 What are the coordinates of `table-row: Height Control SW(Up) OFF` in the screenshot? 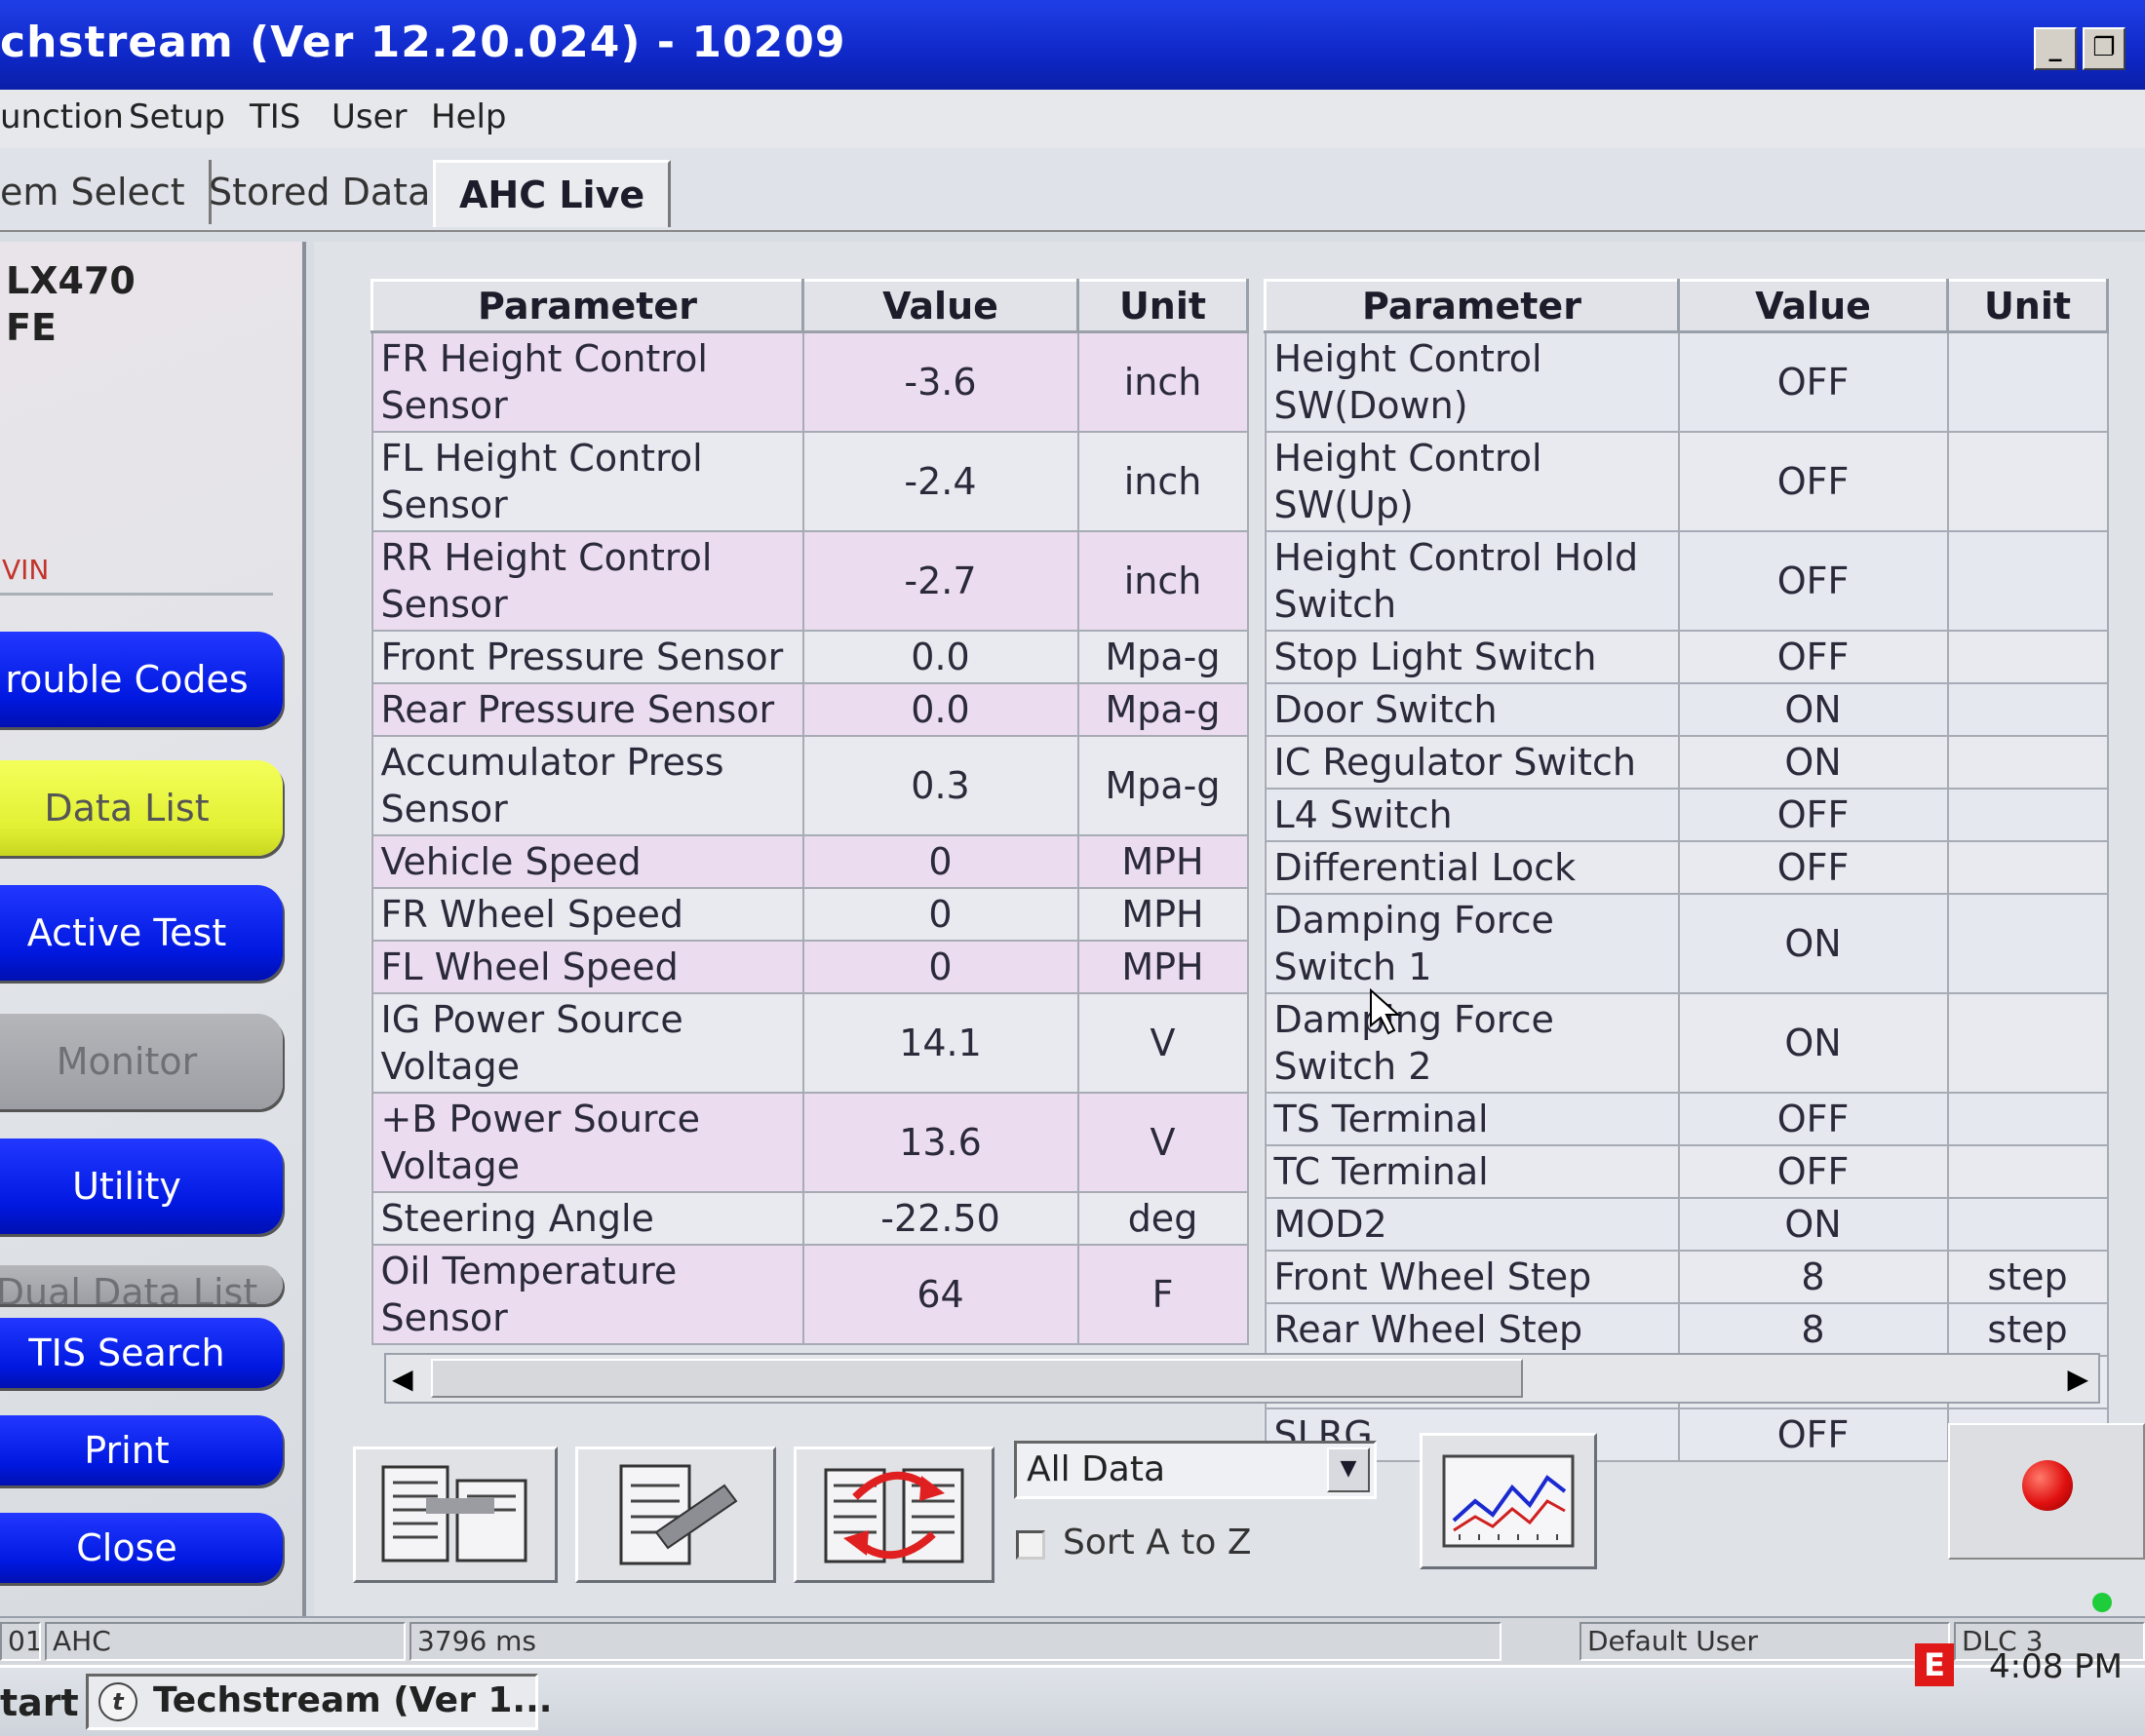 It's located at (1686, 481).